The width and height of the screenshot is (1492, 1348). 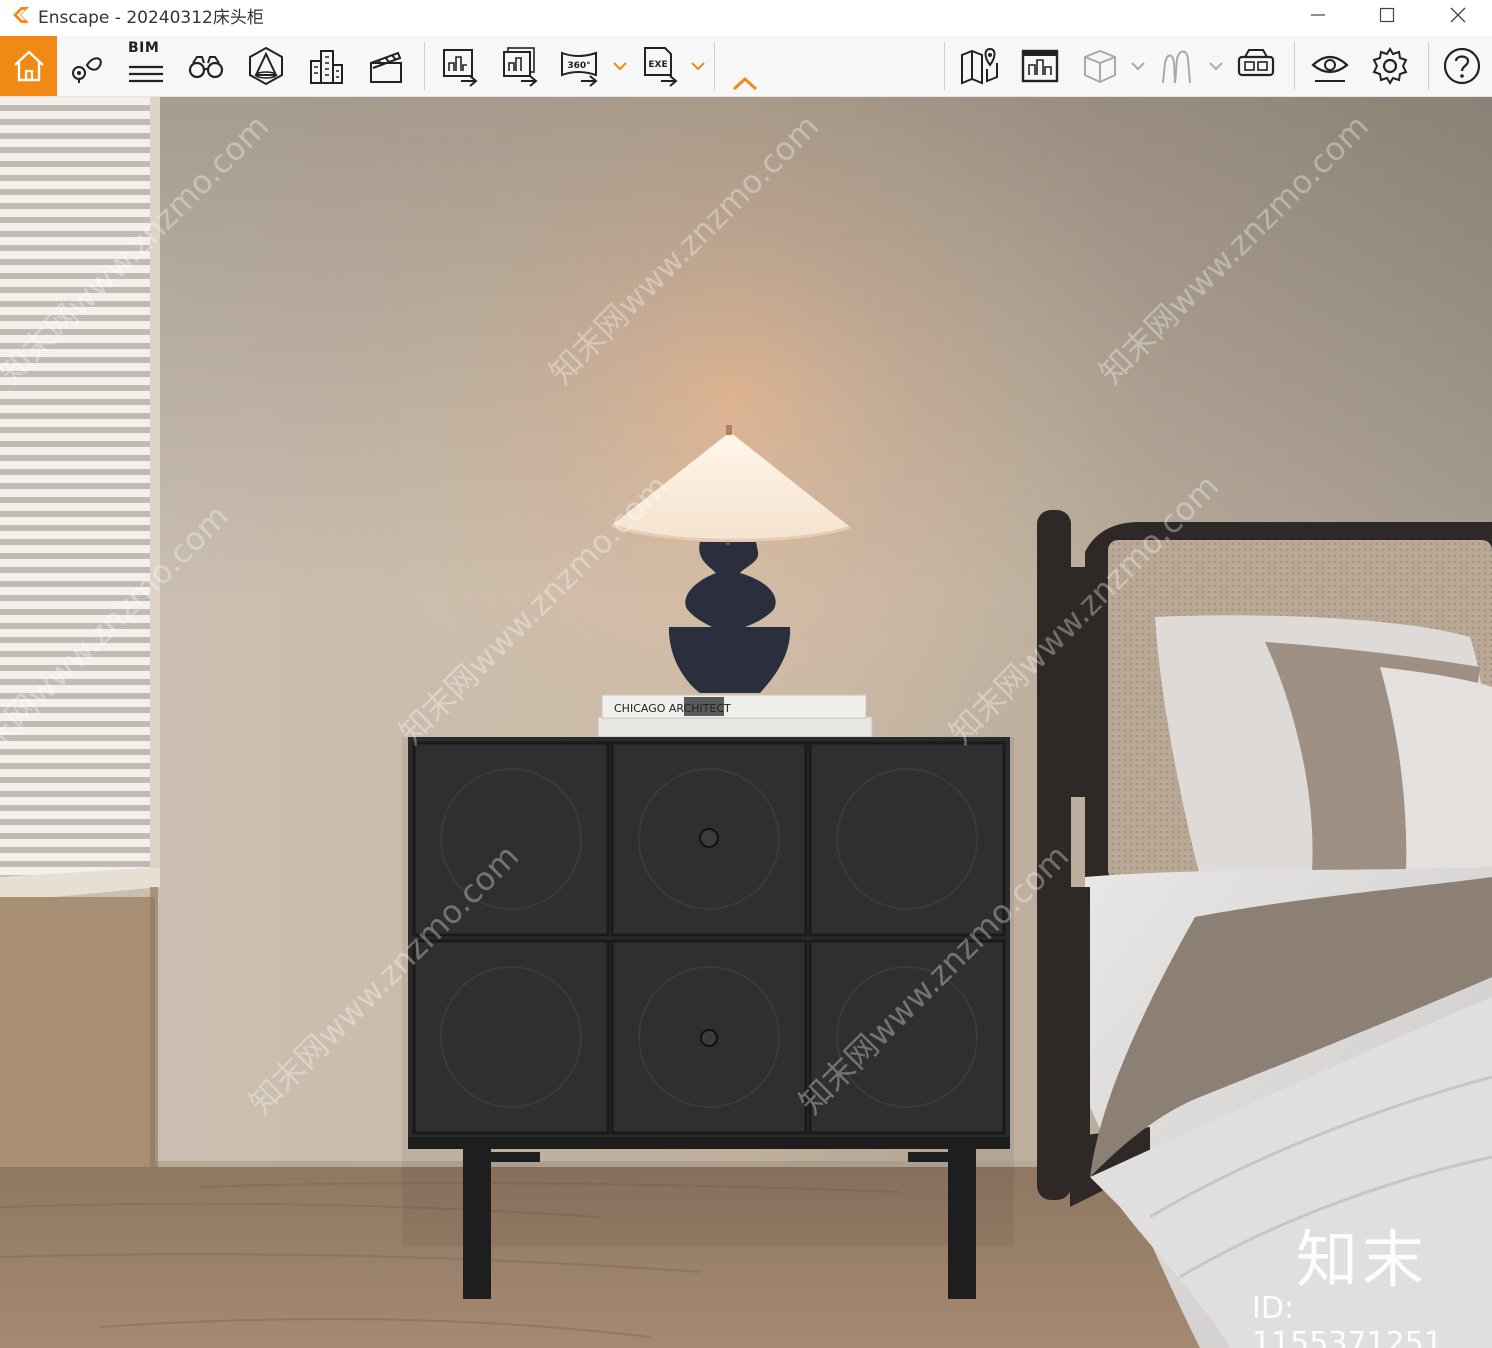 I want to click on maximize-icon, so click(x=1387, y=15).